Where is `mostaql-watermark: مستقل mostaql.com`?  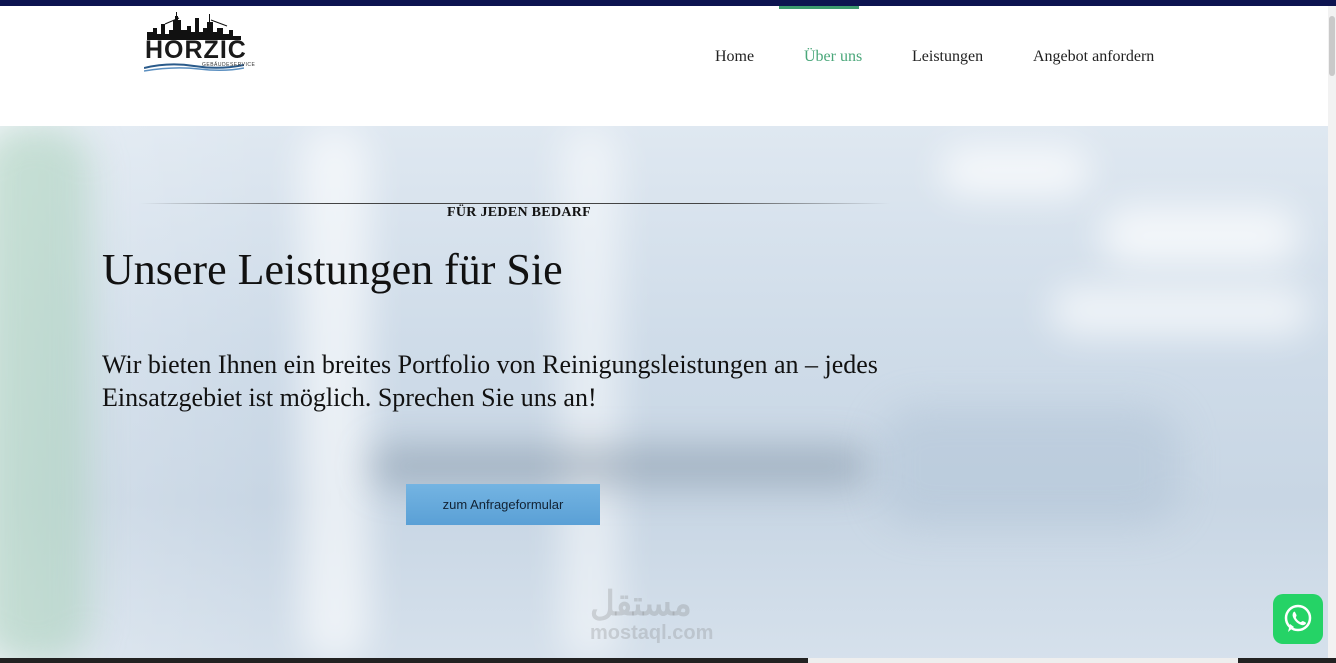 mostaql-watermark: مستقل mostaql.com is located at coordinates (670, 619).